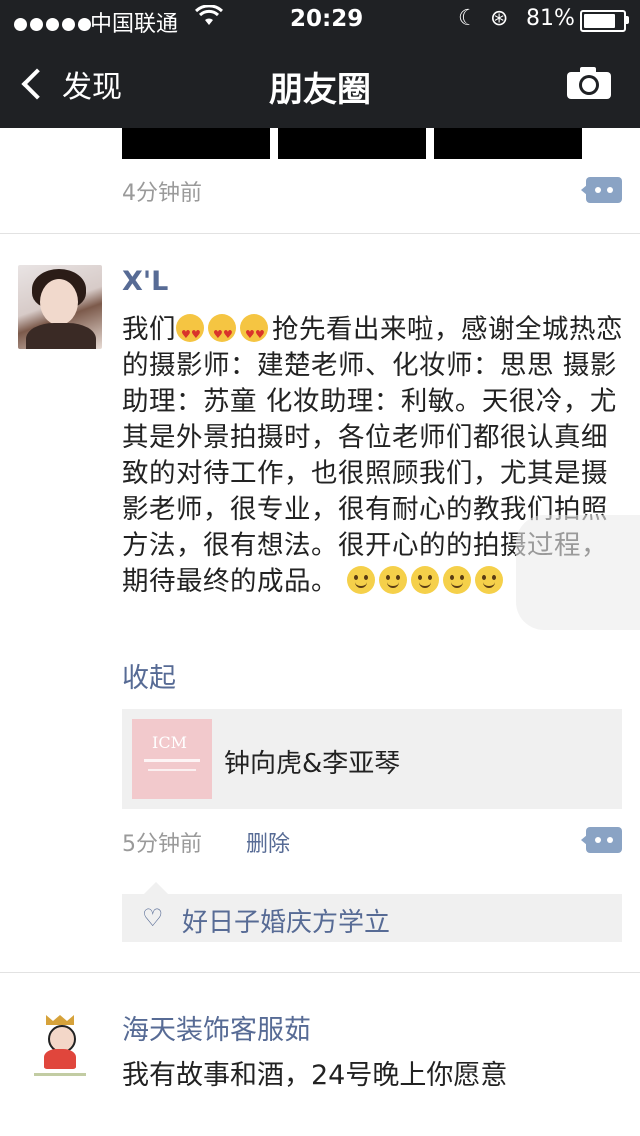 This screenshot has height=1136, width=640. What do you see at coordinates (499, 18) in the screenshot?
I see `rotation-lock-icon: ⊛` at bounding box center [499, 18].